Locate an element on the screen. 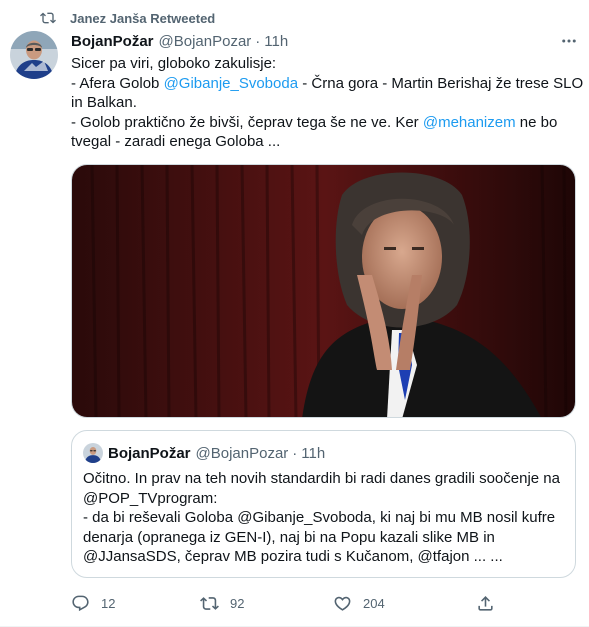  share-button is located at coordinates (485, 603).